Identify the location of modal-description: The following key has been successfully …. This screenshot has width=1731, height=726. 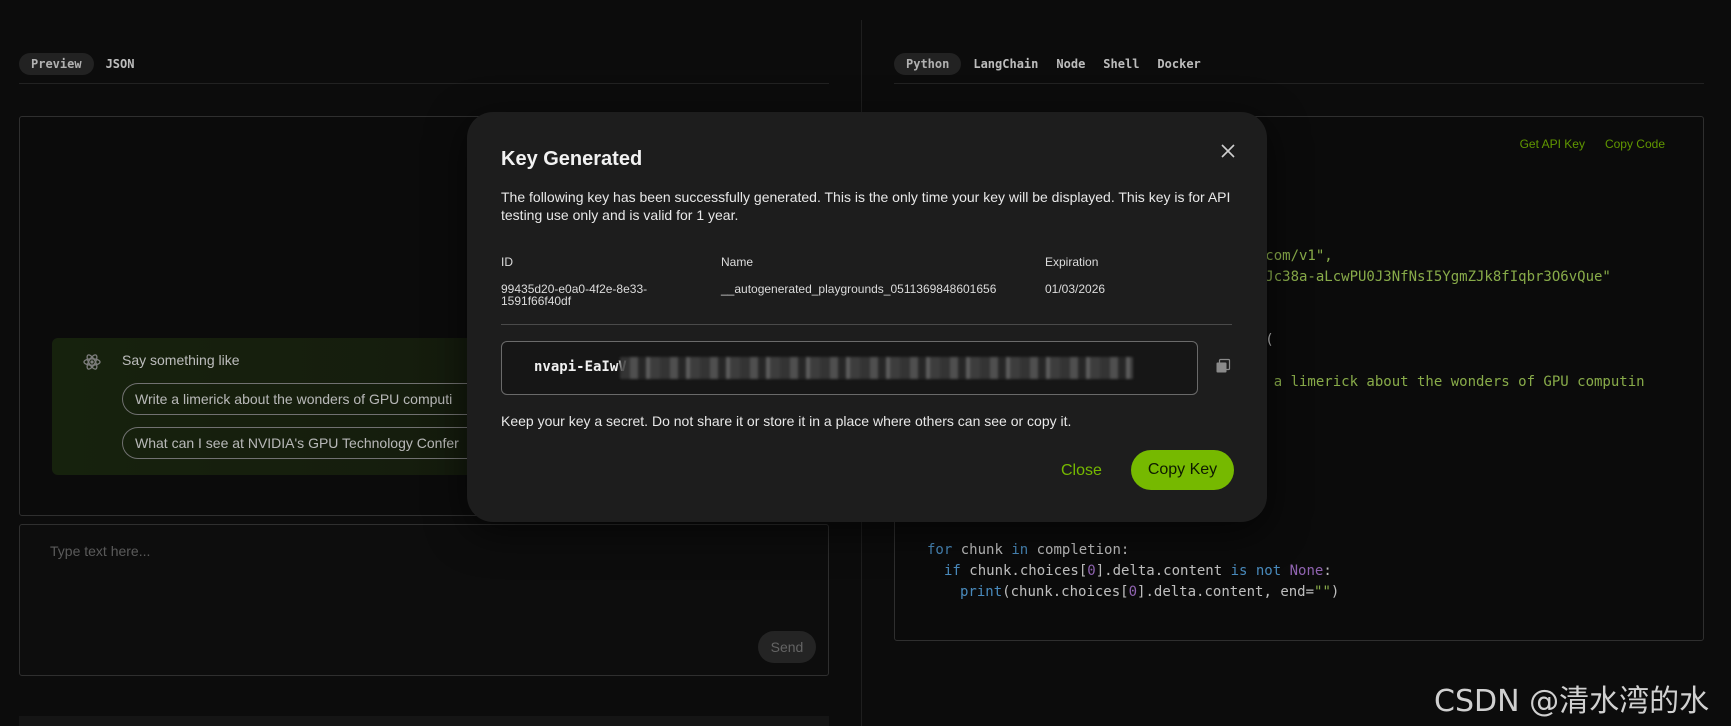
(866, 206).